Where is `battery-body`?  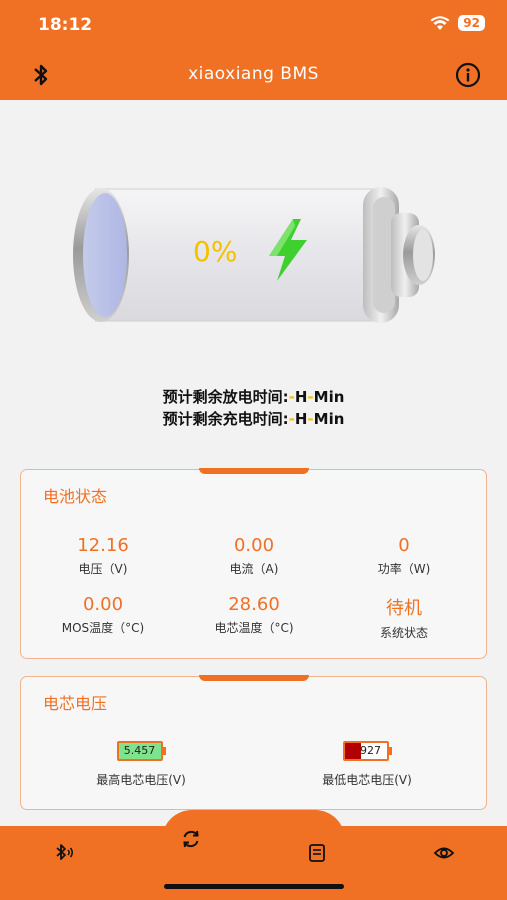
battery-body is located at coordinates (254, 255).